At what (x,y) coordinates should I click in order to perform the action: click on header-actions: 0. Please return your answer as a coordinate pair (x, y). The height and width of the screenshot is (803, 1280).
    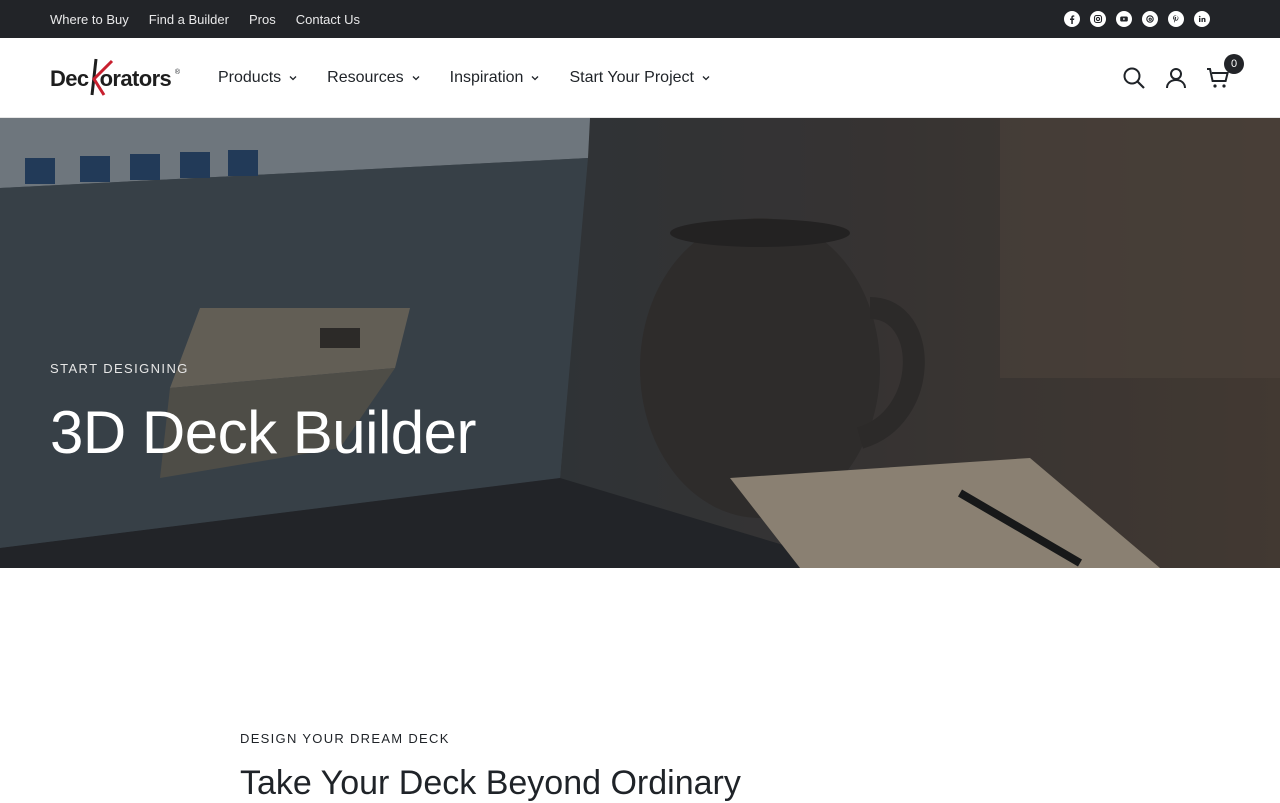
    Looking at the image, I should click on (1183, 71).